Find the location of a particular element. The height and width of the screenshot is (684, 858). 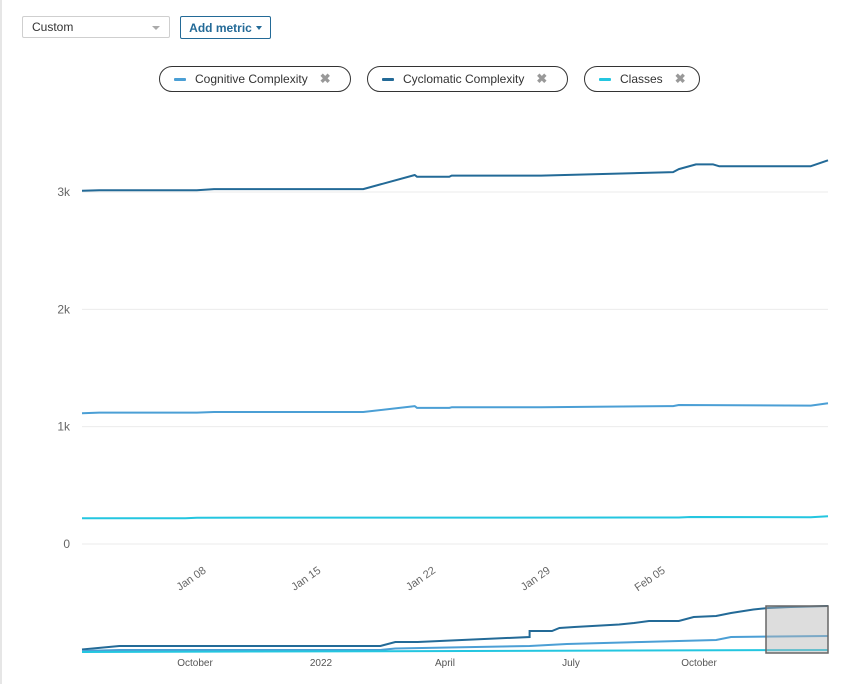

navigator-x-tick-label: July is located at coordinates (571, 663).